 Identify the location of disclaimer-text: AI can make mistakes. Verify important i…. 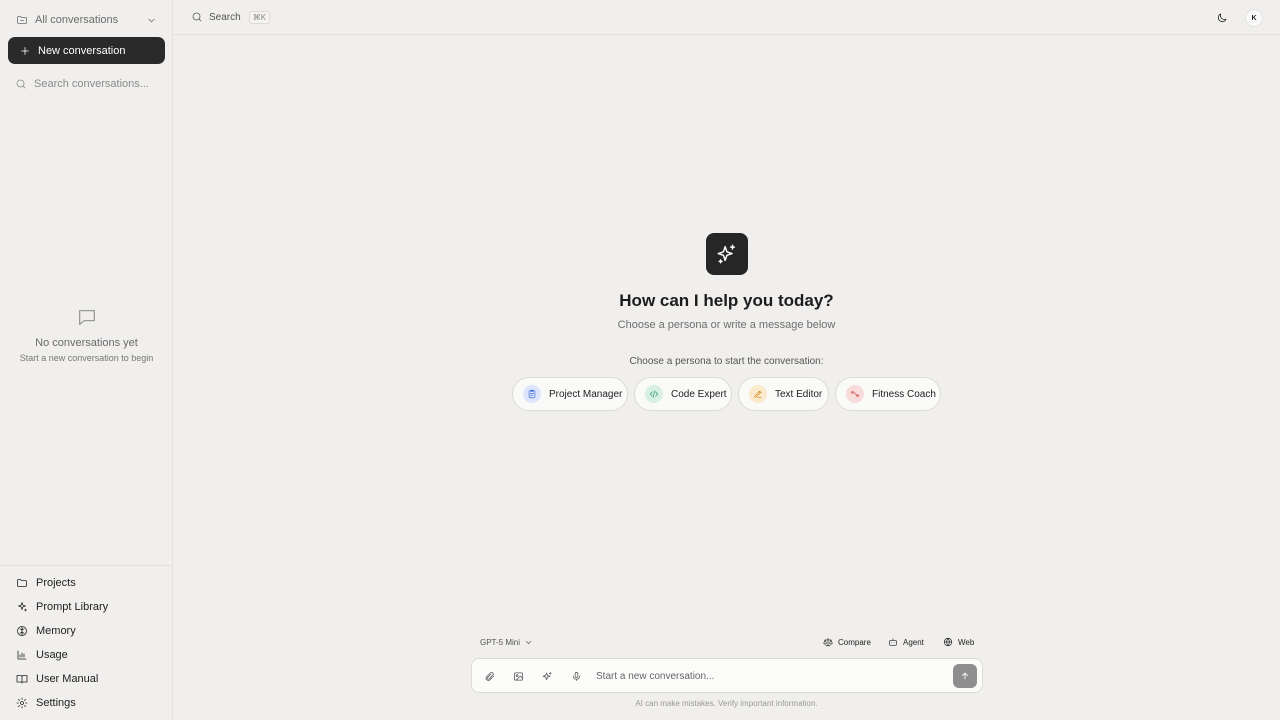
(726, 703).